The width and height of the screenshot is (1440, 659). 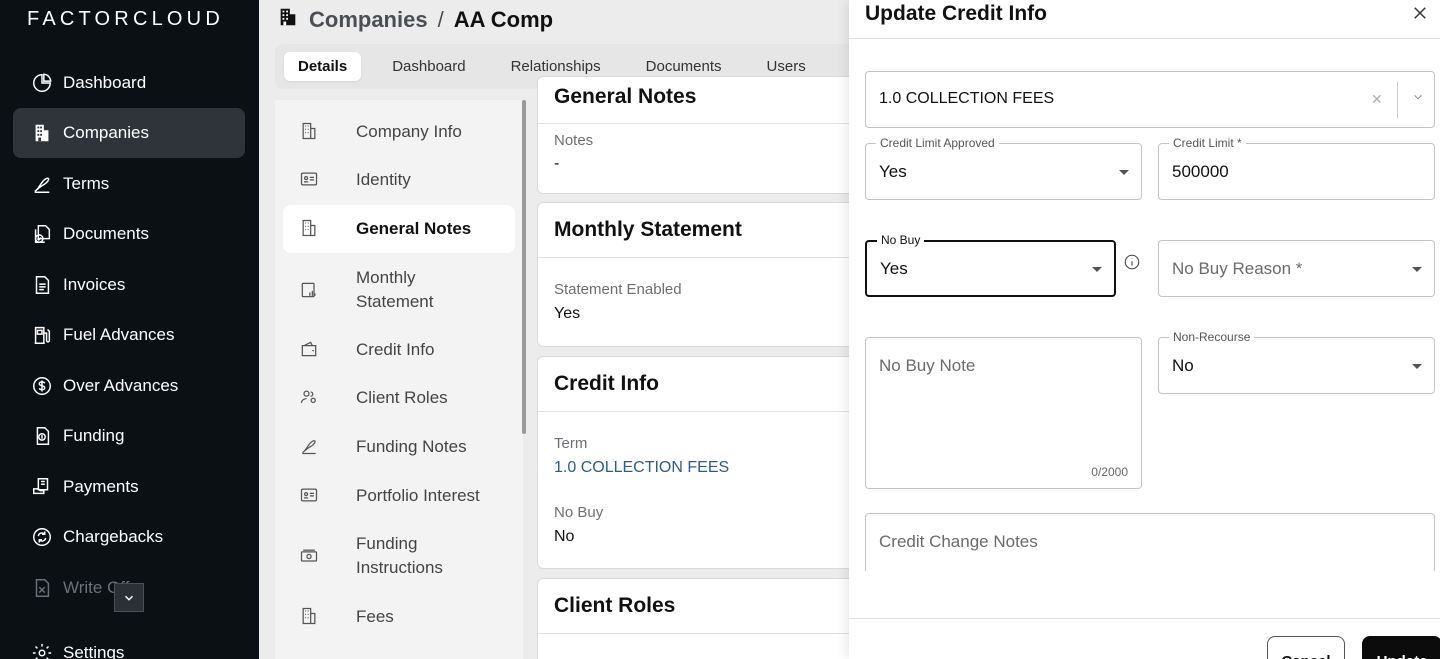 What do you see at coordinates (411, 446) in the screenshot?
I see `section-nav-label: Funding Notes` at bounding box center [411, 446].